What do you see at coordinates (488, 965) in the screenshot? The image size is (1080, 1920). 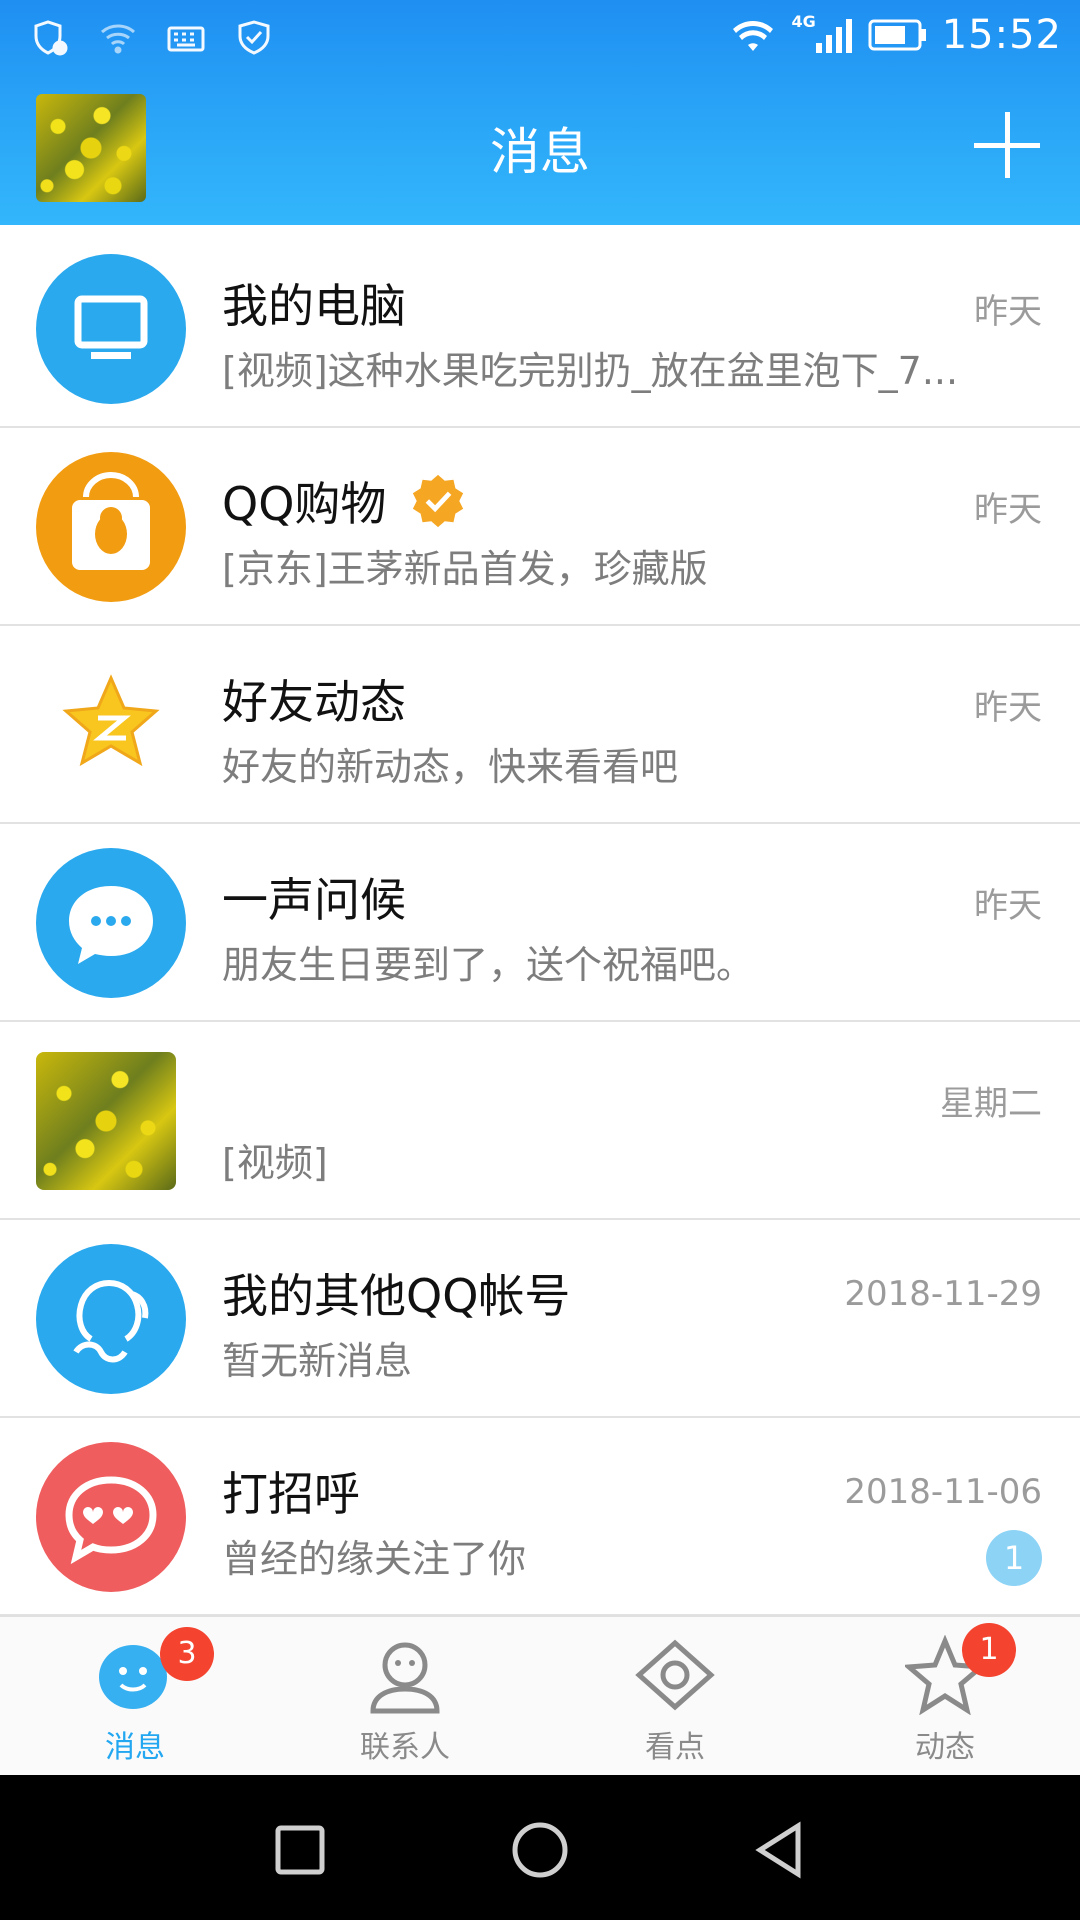 I see `conversation-preview: 朋友生日要到了，送个祝福吧。` at bounding box center [488, 965].